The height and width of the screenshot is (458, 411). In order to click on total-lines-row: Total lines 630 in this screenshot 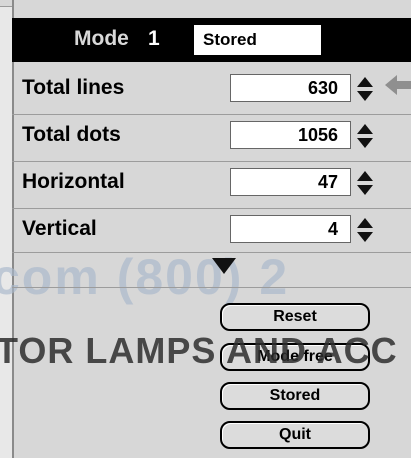, I will do `click(211, 91)`.